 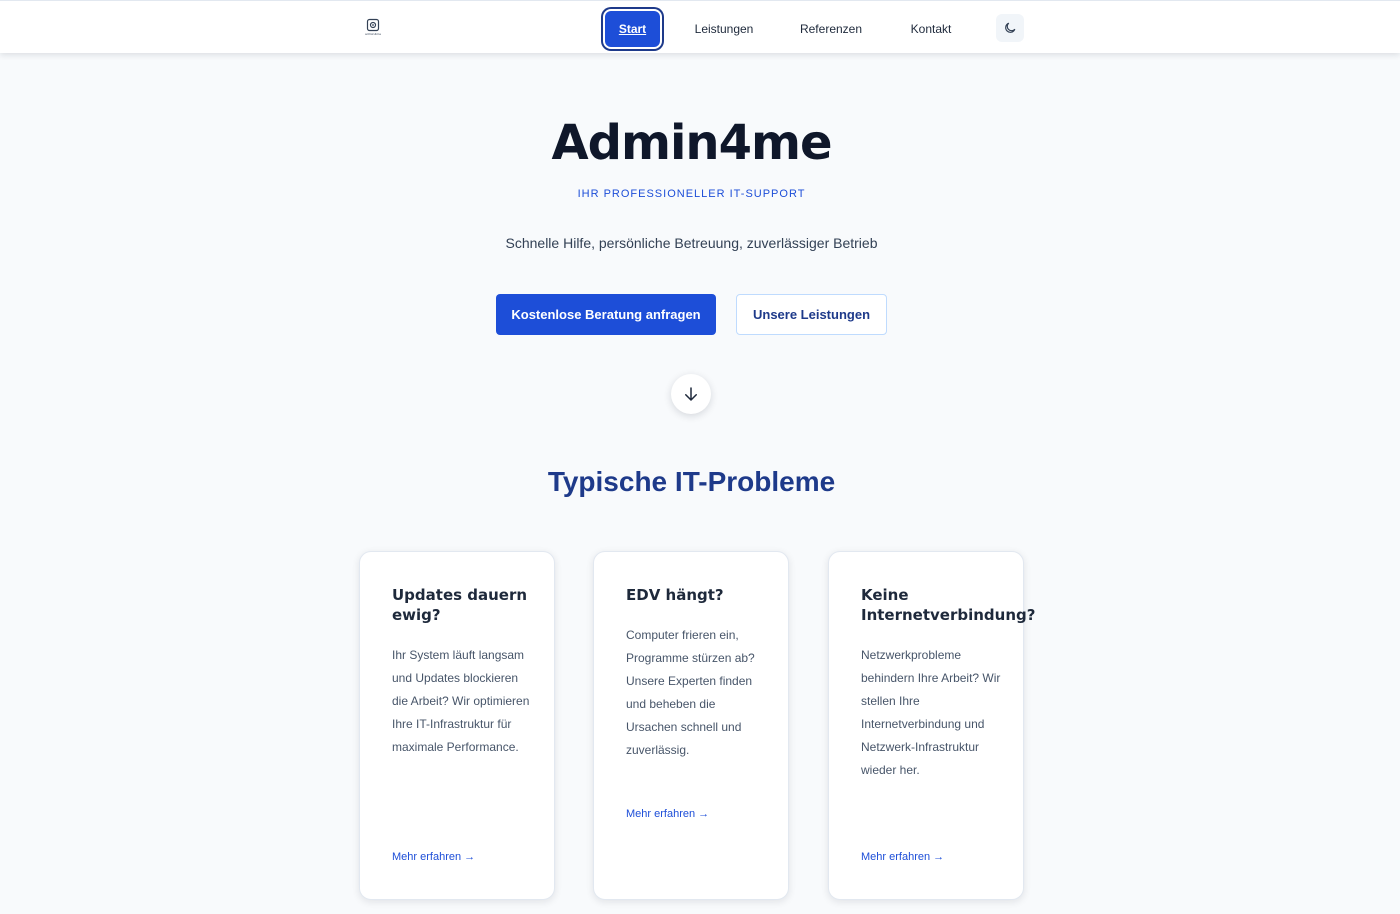 What do you see at coordinates (811, 314) in the screenshot?
I see `services-button: Unsere Leistungen` at bounding box center [811, 314].